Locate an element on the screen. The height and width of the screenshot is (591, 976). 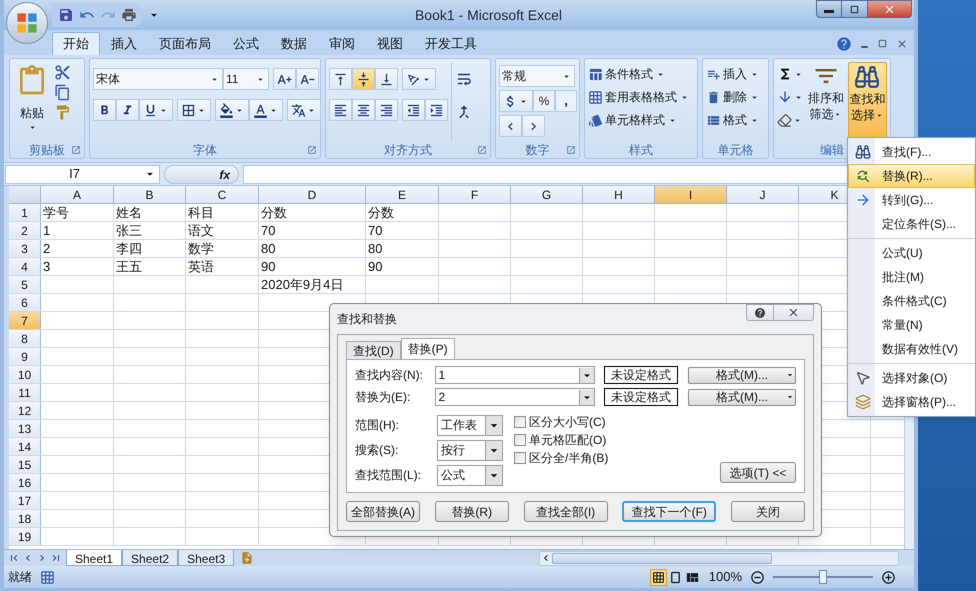
paste-button: 粘贴 is located at coordinates (32, 101).